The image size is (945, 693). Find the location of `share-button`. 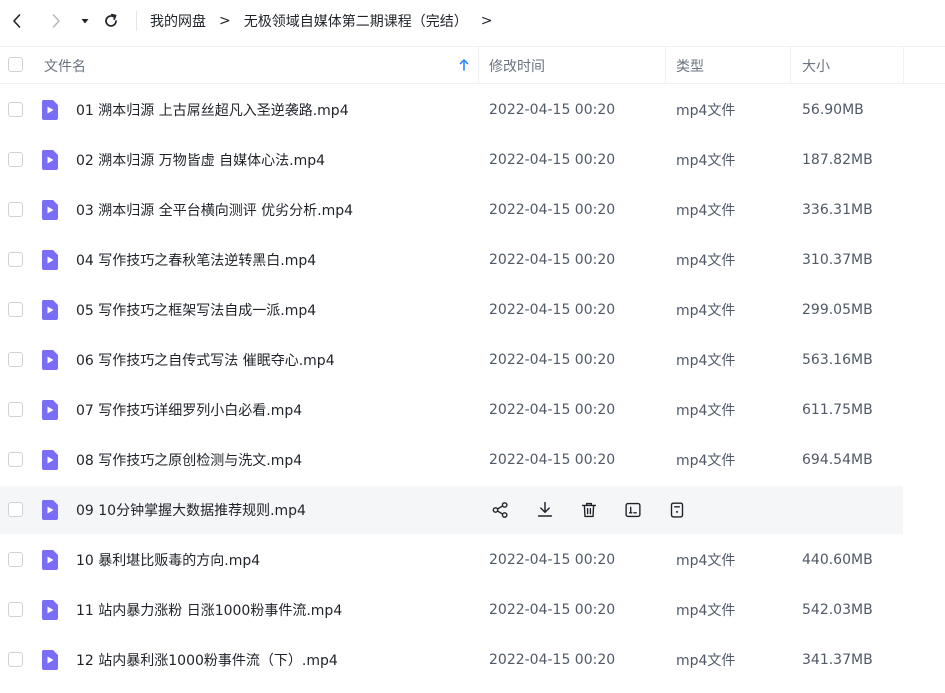

share-button is located at coordinates (501, 510).